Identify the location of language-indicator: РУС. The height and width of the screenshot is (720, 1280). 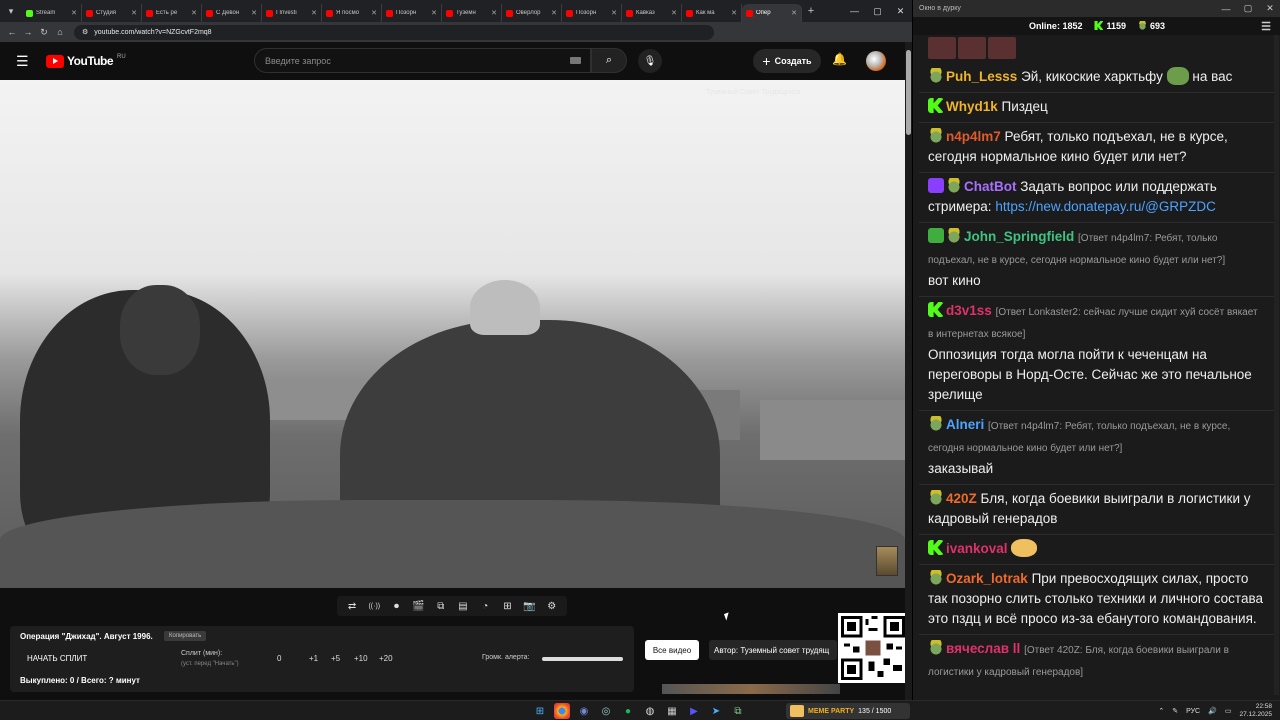
(1193, 711).